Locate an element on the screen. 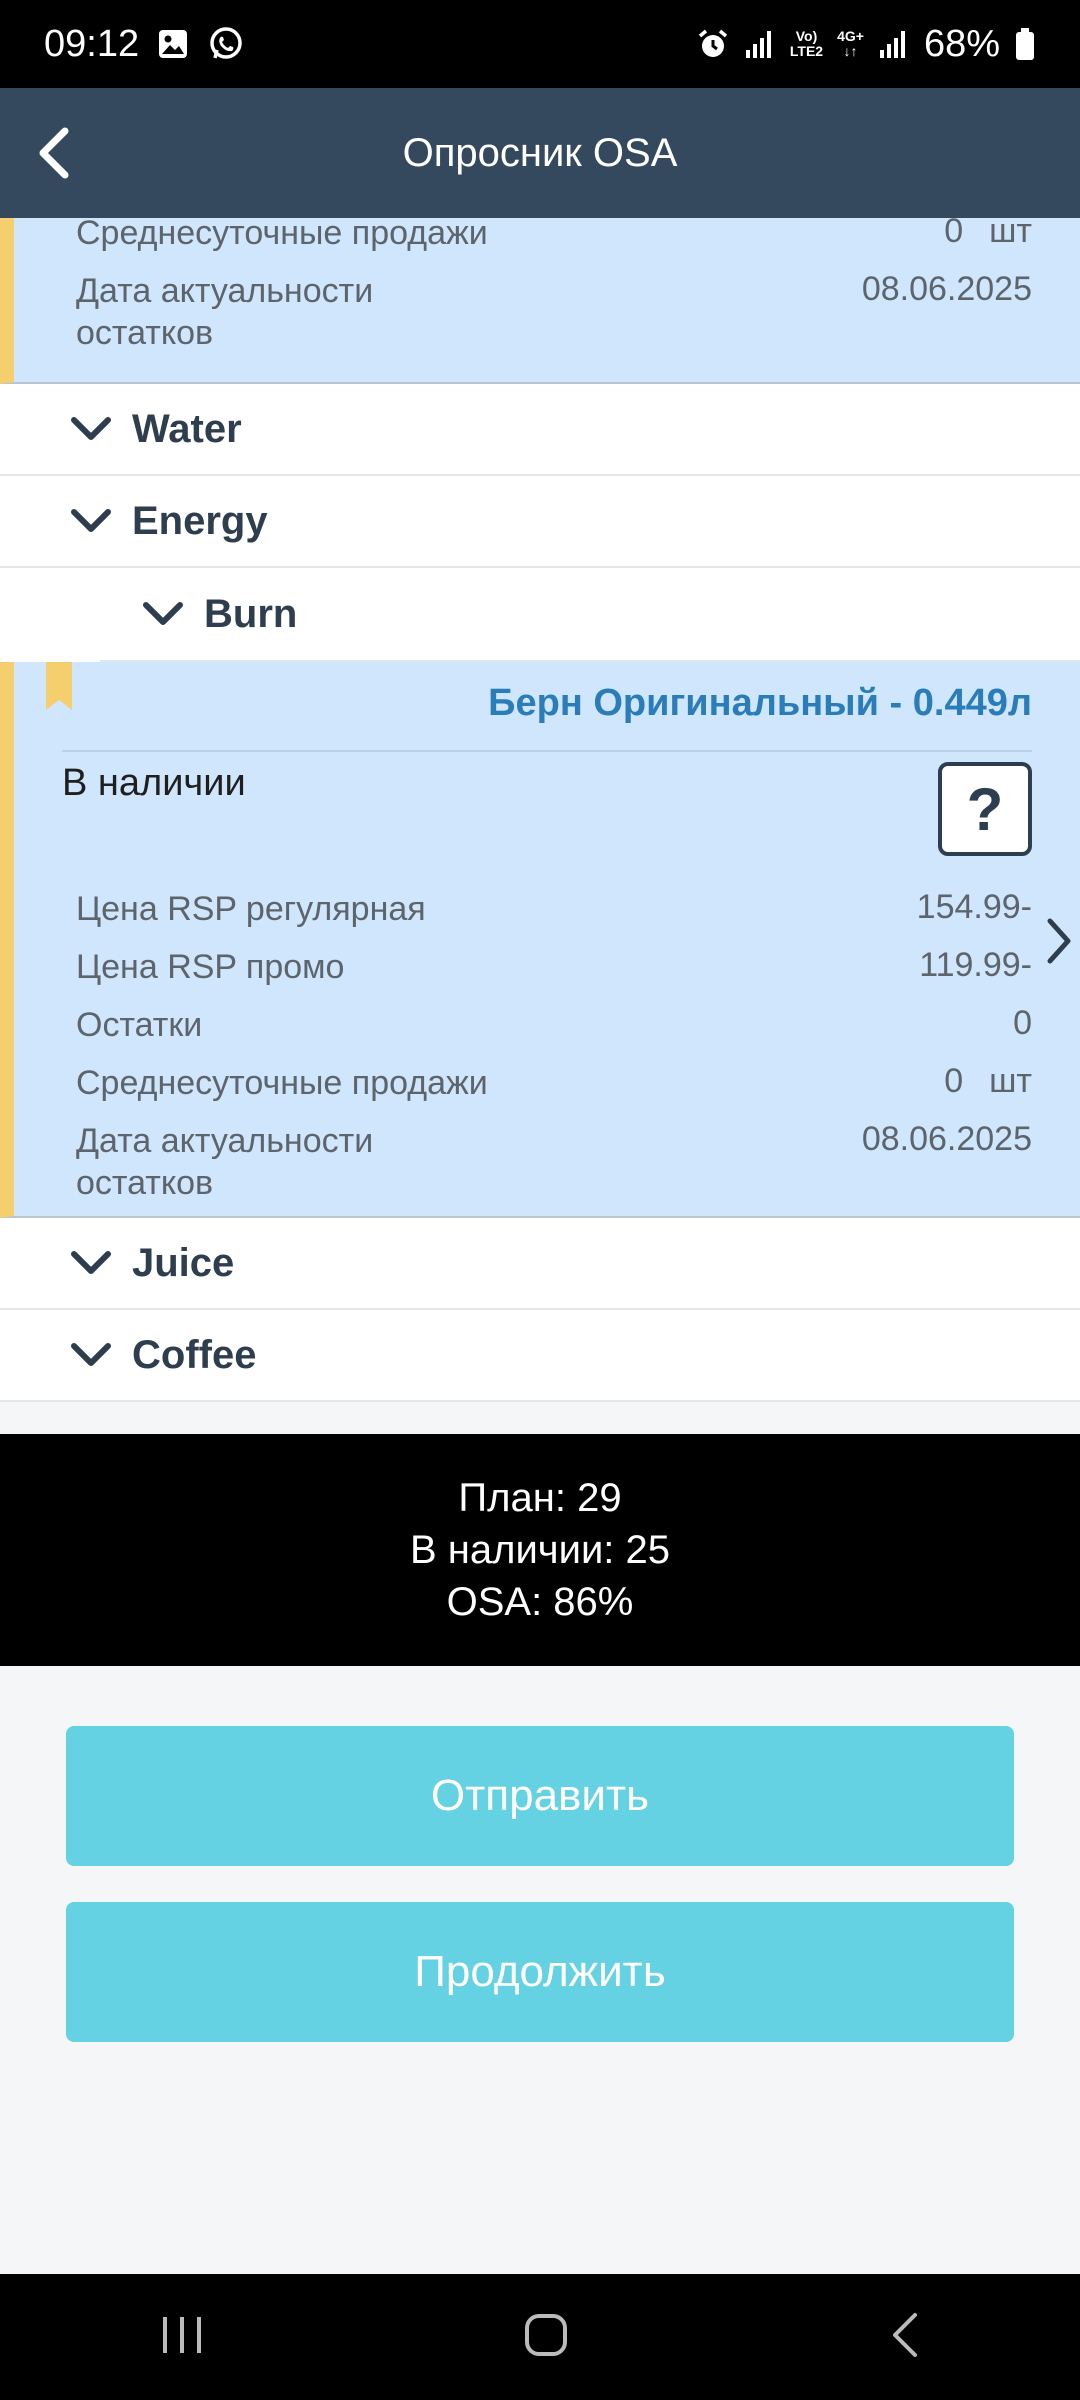 This screenshot has height=2400, width=1080. alarm-icon is located at coordinates (713, 44).